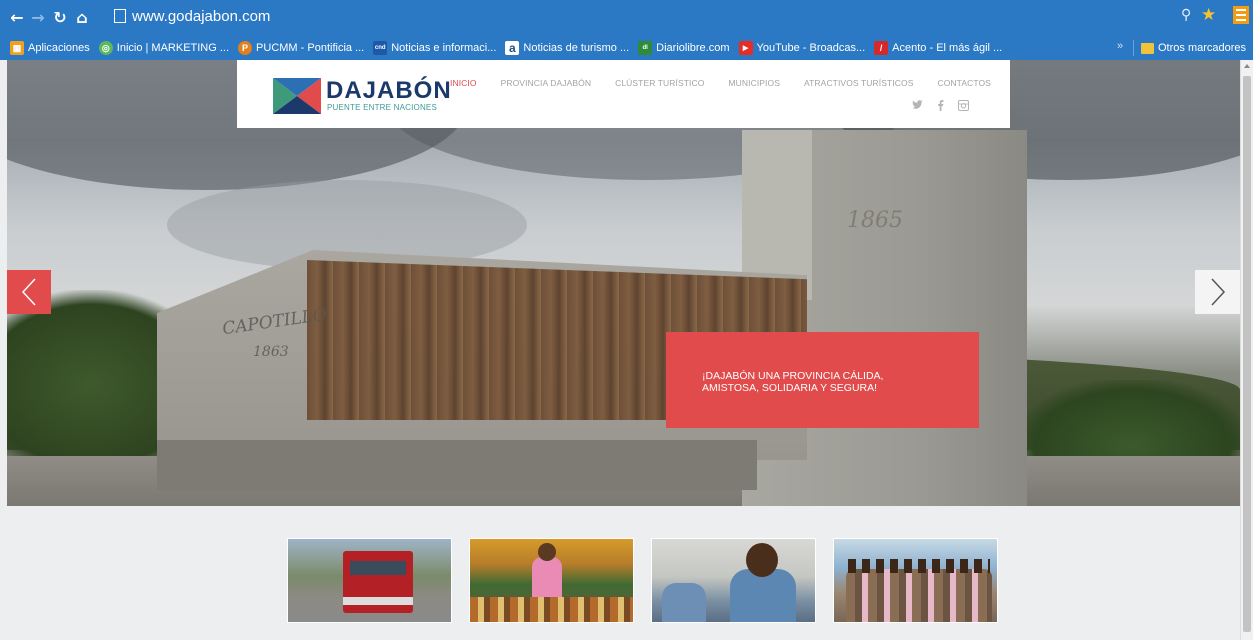 This screenshot has width=1253, height=640. What do you see at coordinates (17, 48) in the screenshot?
I see `apps-grid-icon: ▦` at bounding box center [17, 48].